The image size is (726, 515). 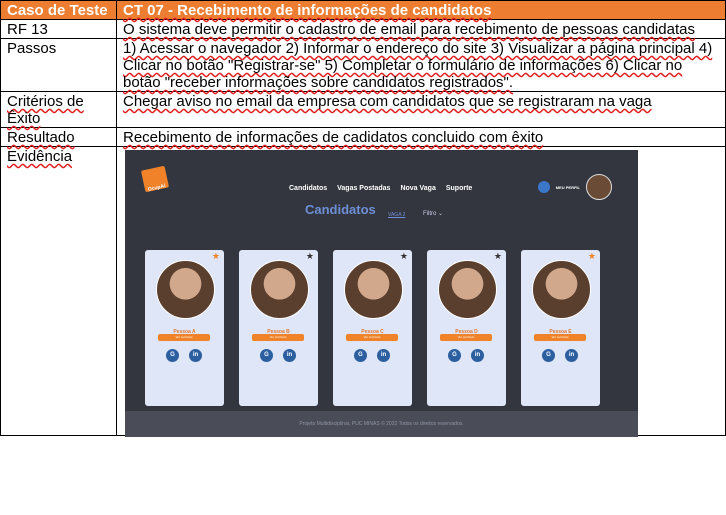 I want to click on candidate-card: ★ Pessoa B Ver currículo Gin, so click(x=278, y=328).